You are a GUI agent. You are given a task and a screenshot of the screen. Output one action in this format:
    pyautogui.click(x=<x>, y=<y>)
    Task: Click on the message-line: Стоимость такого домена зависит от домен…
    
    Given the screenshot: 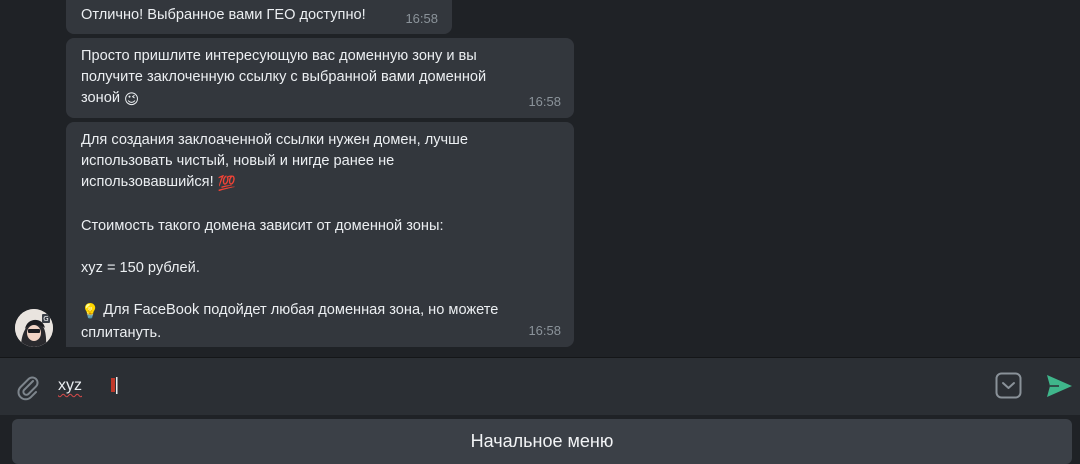 What is the action you would take?
    pyautogui.click(x=262, y=226)
    